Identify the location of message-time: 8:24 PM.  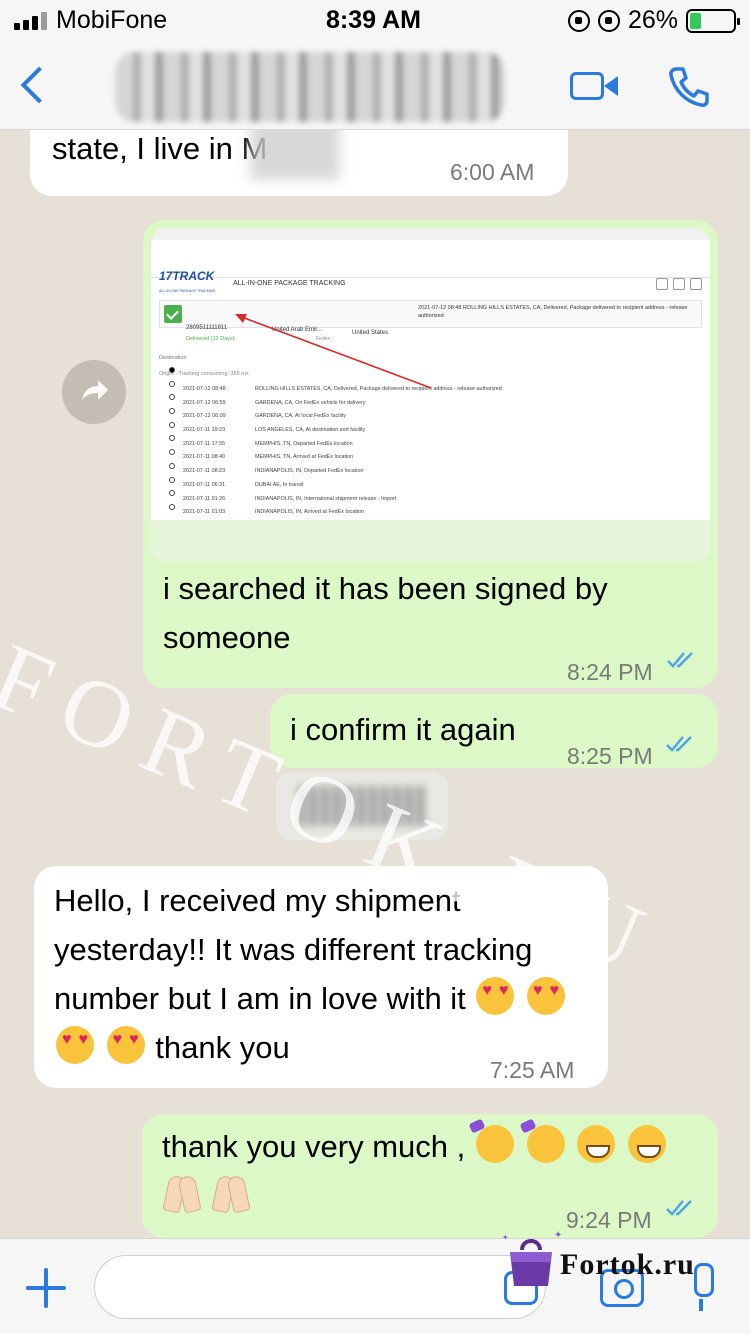
(610, 672).